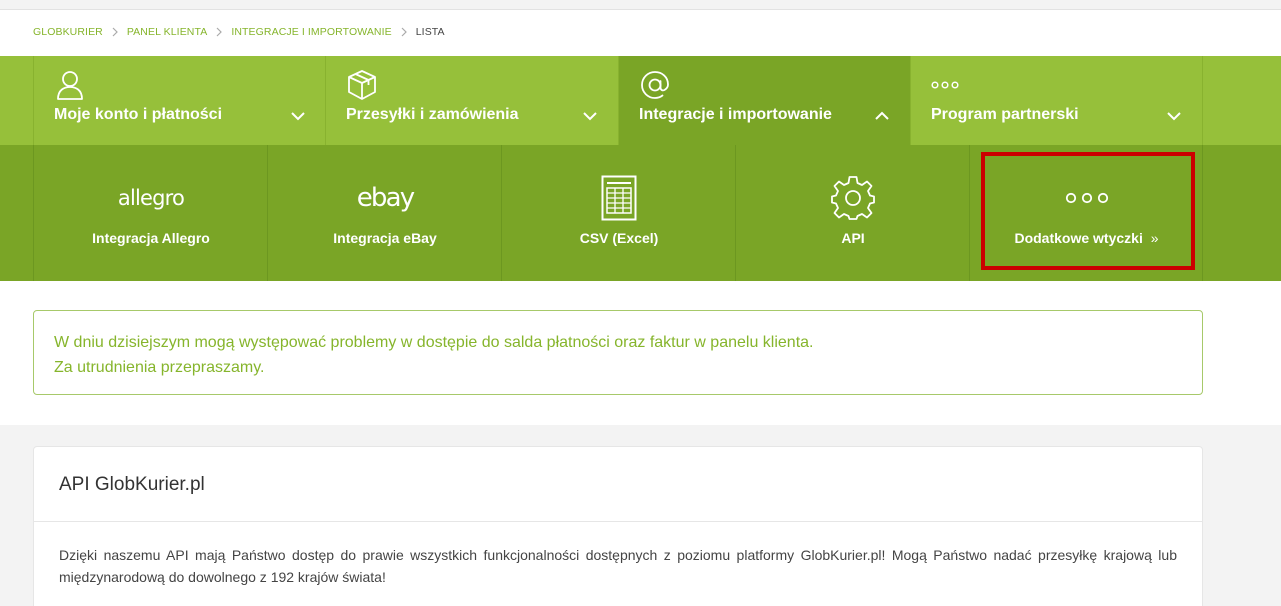 This screenshot has height=606, width=1281. What do you see at coordinates (471, 100) in the screenshot?
I see `nav-item-przesylki: Przesyłki i zamówienia` at bounding box center [471, 100].